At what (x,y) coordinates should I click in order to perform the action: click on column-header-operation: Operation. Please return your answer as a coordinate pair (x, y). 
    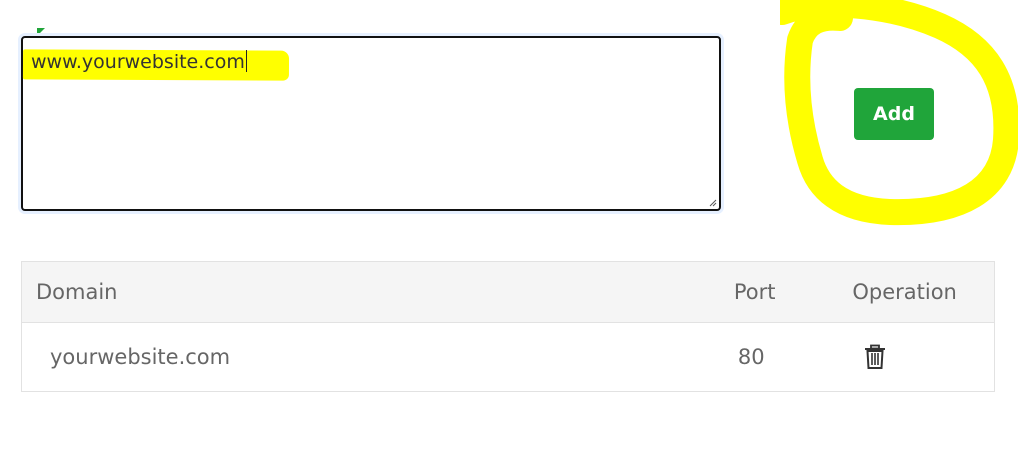
    Looking at the image, I should click on (912, 292).